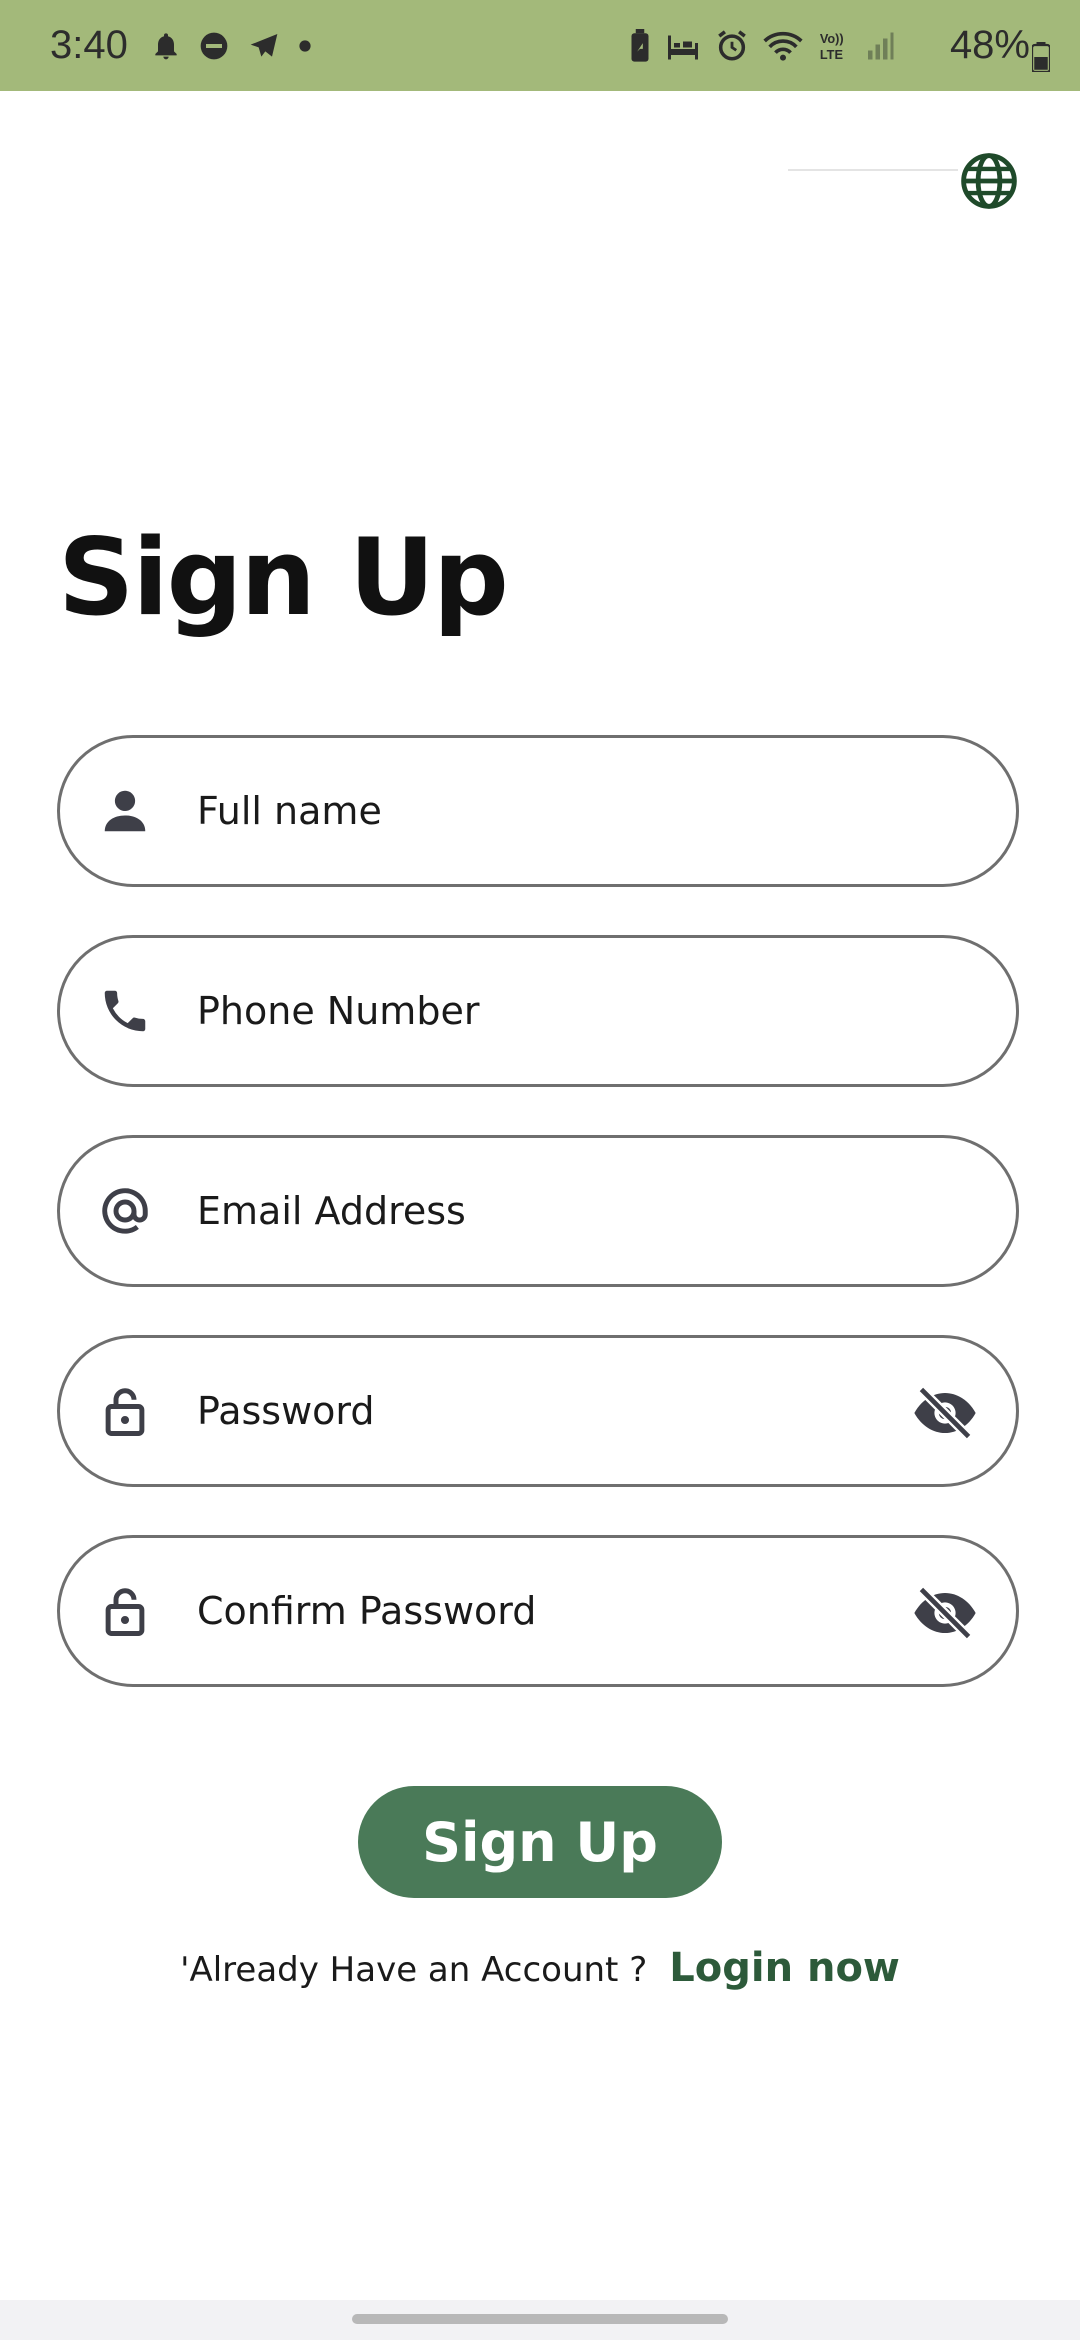 This screenshot has width=1080, height=2340. I want to click on volte-icon: Vo))LTE, so click(832, 46).